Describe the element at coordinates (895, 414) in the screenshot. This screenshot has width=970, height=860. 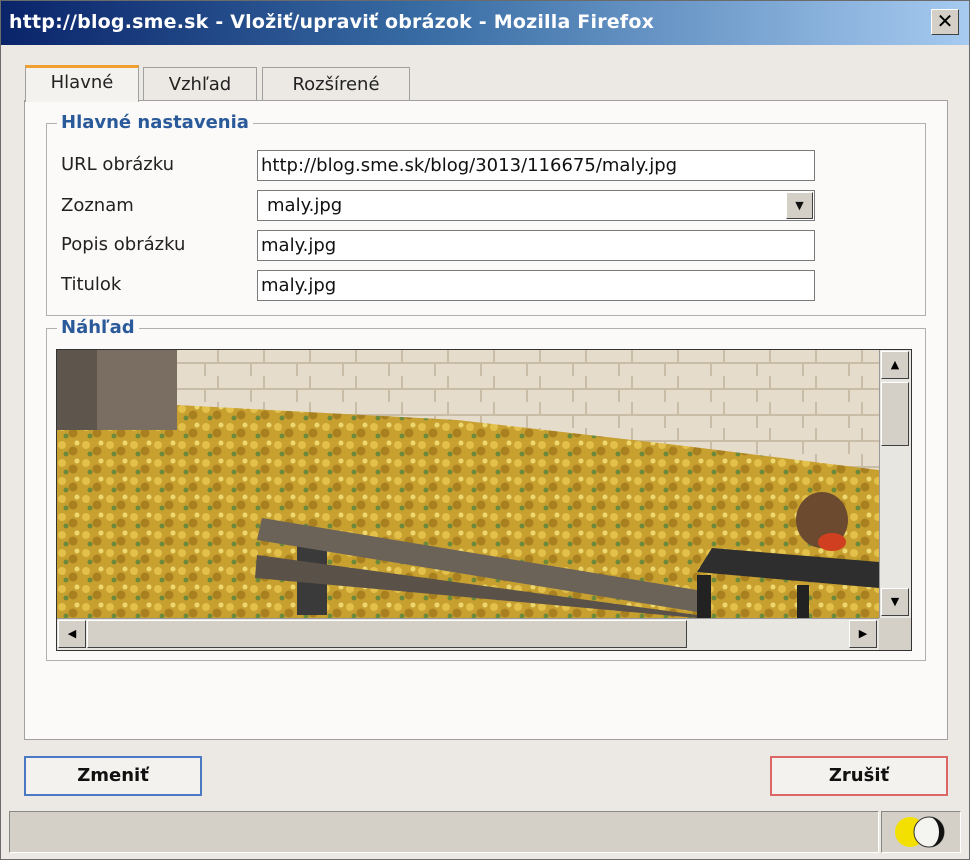
I see `vertical-scroll-thumb` at that location.